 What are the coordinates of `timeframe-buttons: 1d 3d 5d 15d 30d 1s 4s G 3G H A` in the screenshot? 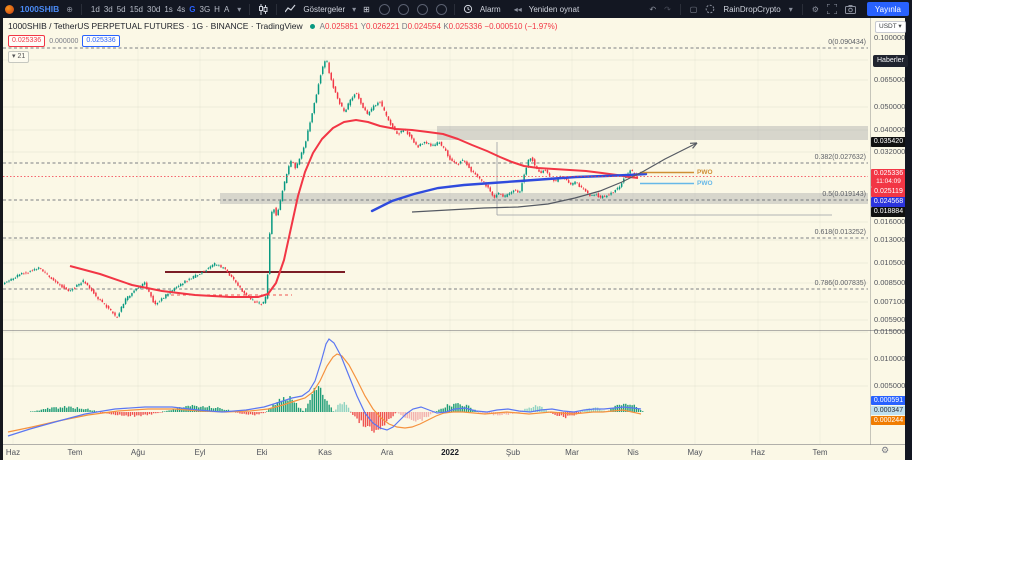 It's located at (160, 9).